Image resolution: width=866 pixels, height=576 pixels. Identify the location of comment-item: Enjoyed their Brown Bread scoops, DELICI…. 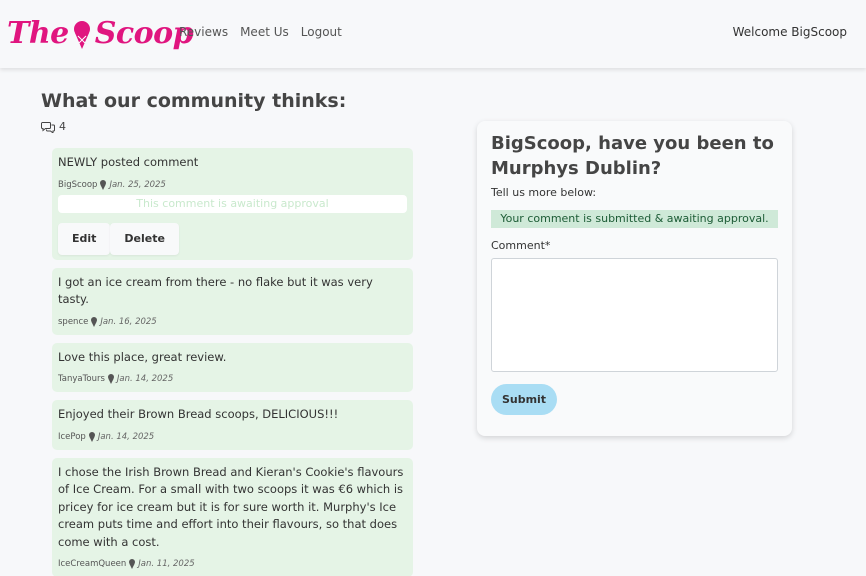
(232, 425).